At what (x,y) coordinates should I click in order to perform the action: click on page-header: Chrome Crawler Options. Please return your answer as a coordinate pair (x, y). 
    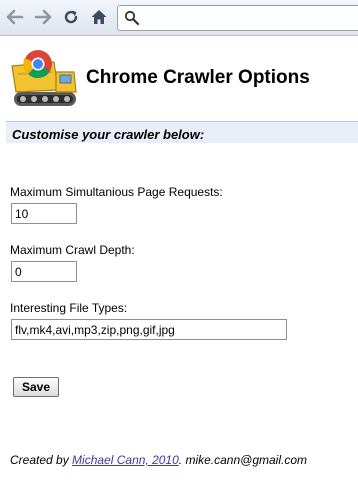
    Looking at the image, I should click on (179, 78).